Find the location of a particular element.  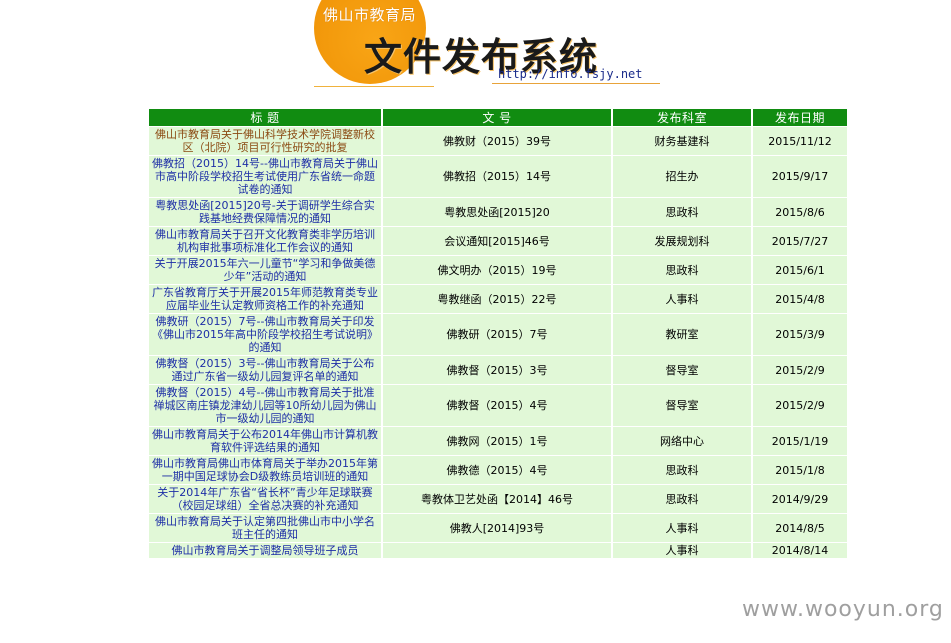

document-title-link: 粤教思处函[2015]20号-关于调研学生综合实践基地经费保障情况的通知 is located at coordinates (265, 212).